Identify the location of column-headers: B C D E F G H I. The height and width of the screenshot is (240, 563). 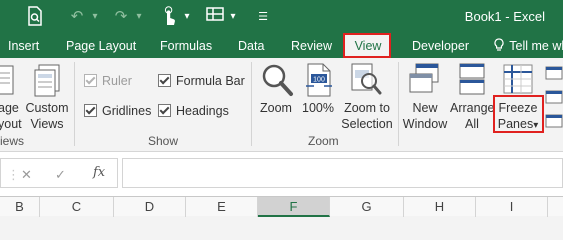
(281, 206).